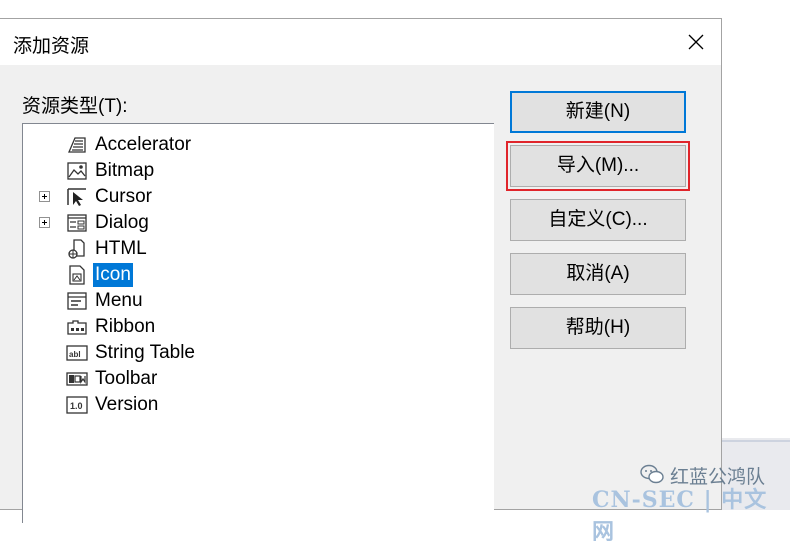 Image resolution: width=790 pixels, height=546 pixels. What do you see at coordinates (122, 222) in the screenshot?
I see `tree-item-label: Dialog` at bounding box center [122, 222].